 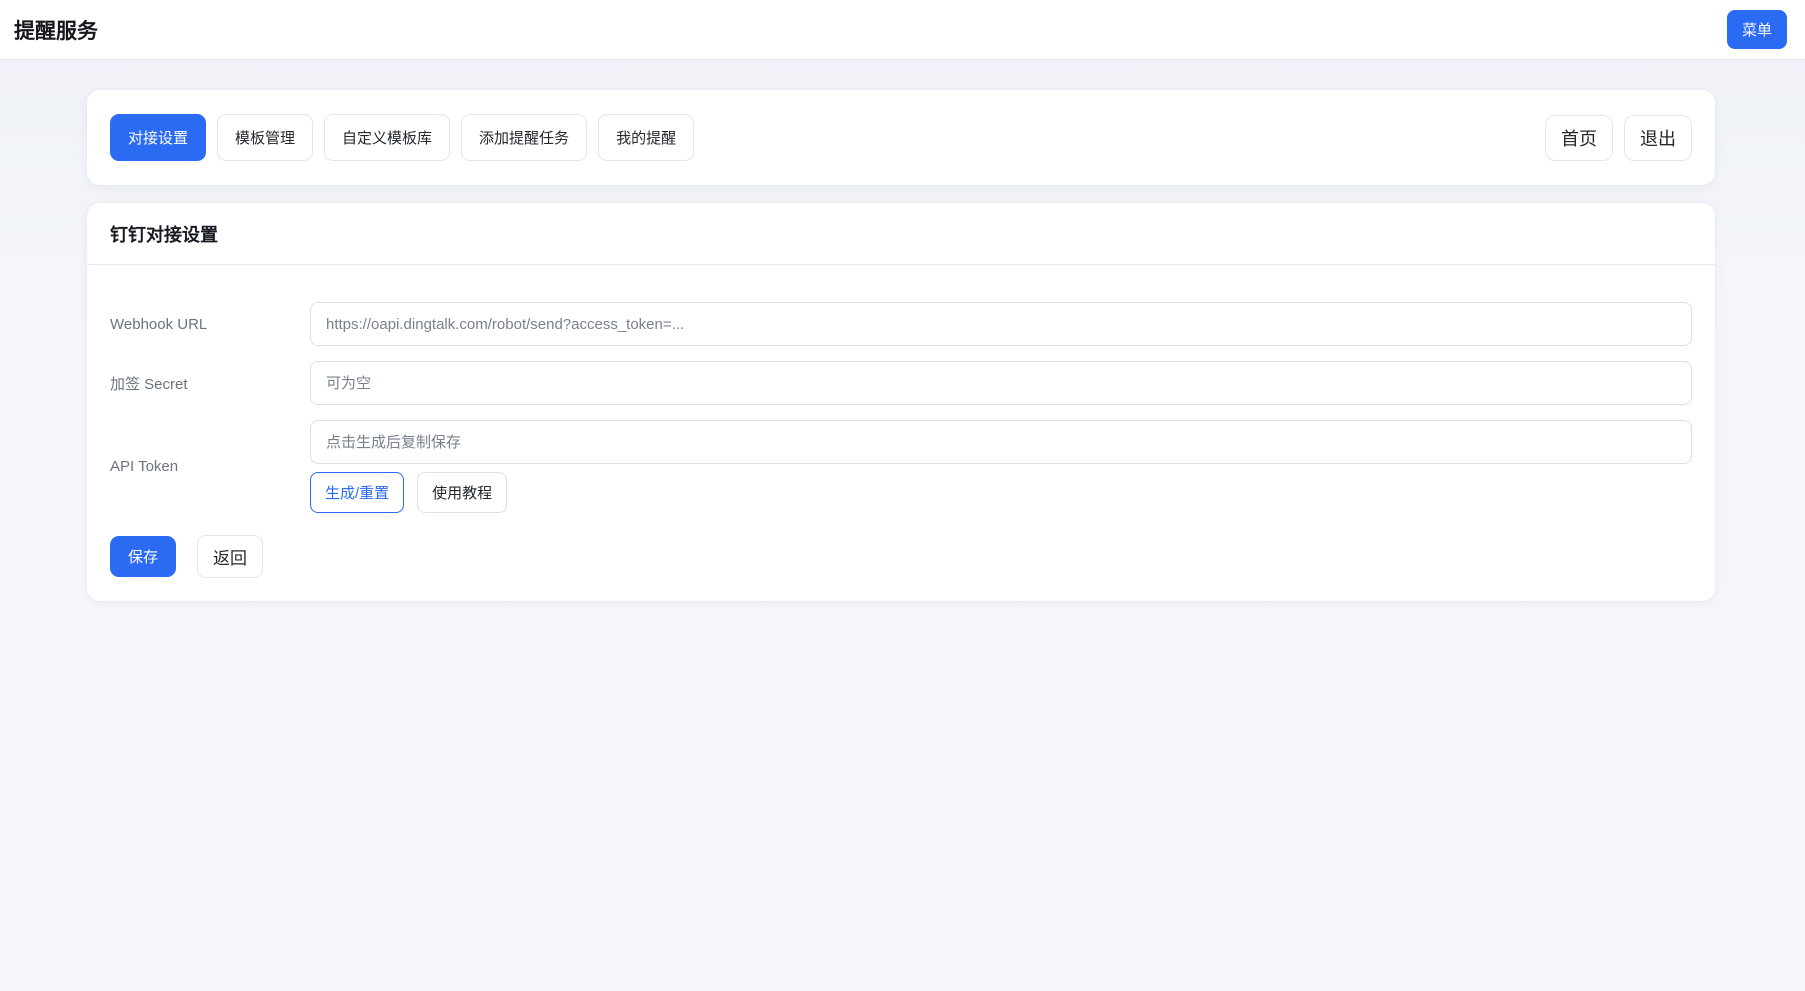 I want to click on tabbar-right-group: 首页 退出, so click(x=1618, y=137).